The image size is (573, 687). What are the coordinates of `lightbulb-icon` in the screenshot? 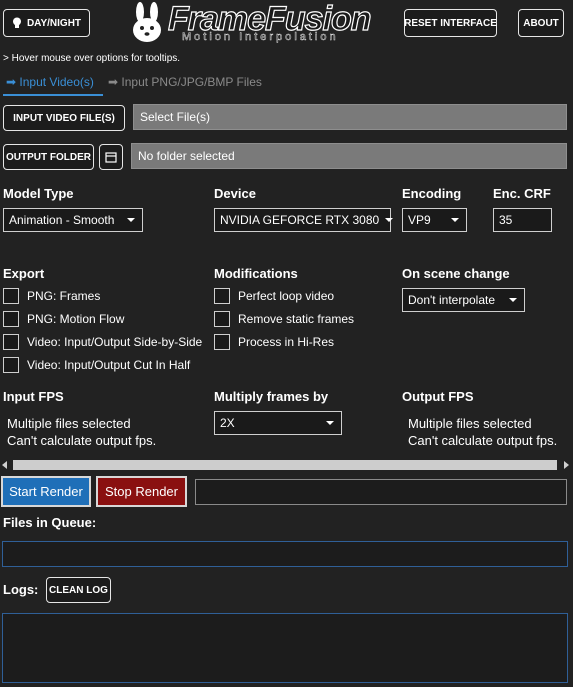 It's located at (16, 22).